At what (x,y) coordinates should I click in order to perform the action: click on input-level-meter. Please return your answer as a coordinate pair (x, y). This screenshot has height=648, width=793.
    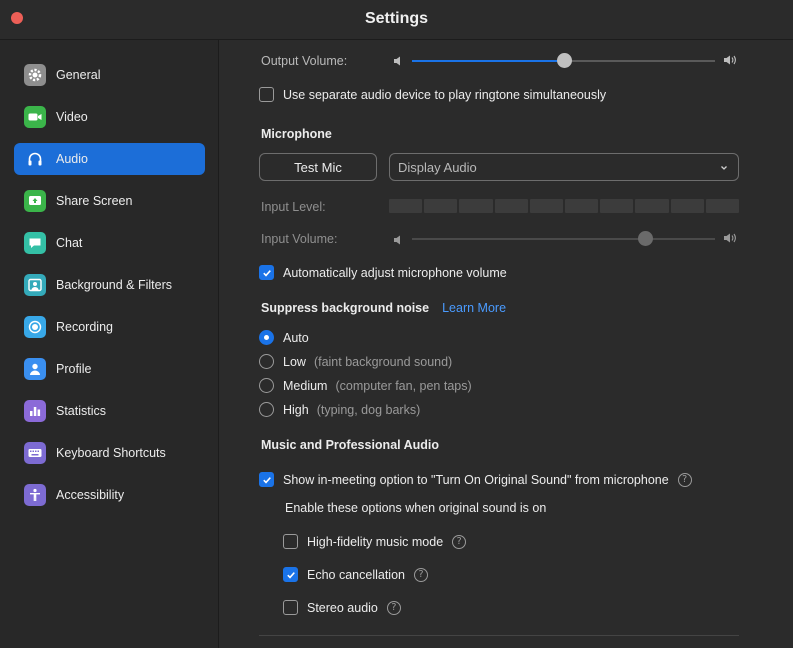
    Looking at the image, I should click on (564, 206).